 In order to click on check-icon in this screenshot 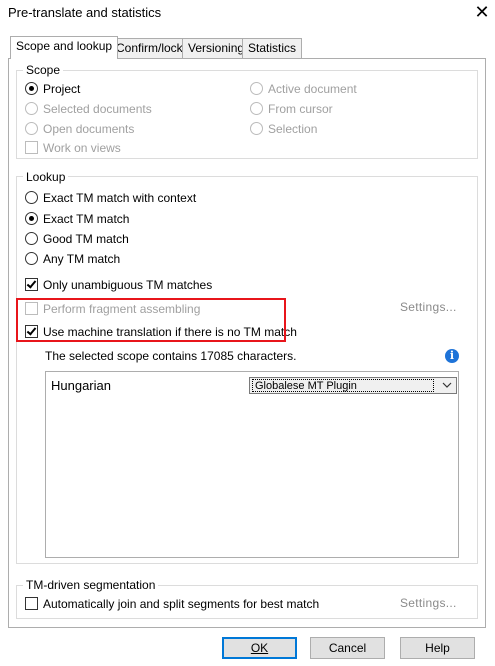, I will do `click(31, 283)`.